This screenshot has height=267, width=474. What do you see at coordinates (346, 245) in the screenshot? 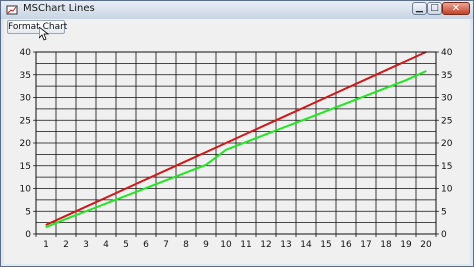
I see `x-tick-label: 16` at bounding box center [346, 245].